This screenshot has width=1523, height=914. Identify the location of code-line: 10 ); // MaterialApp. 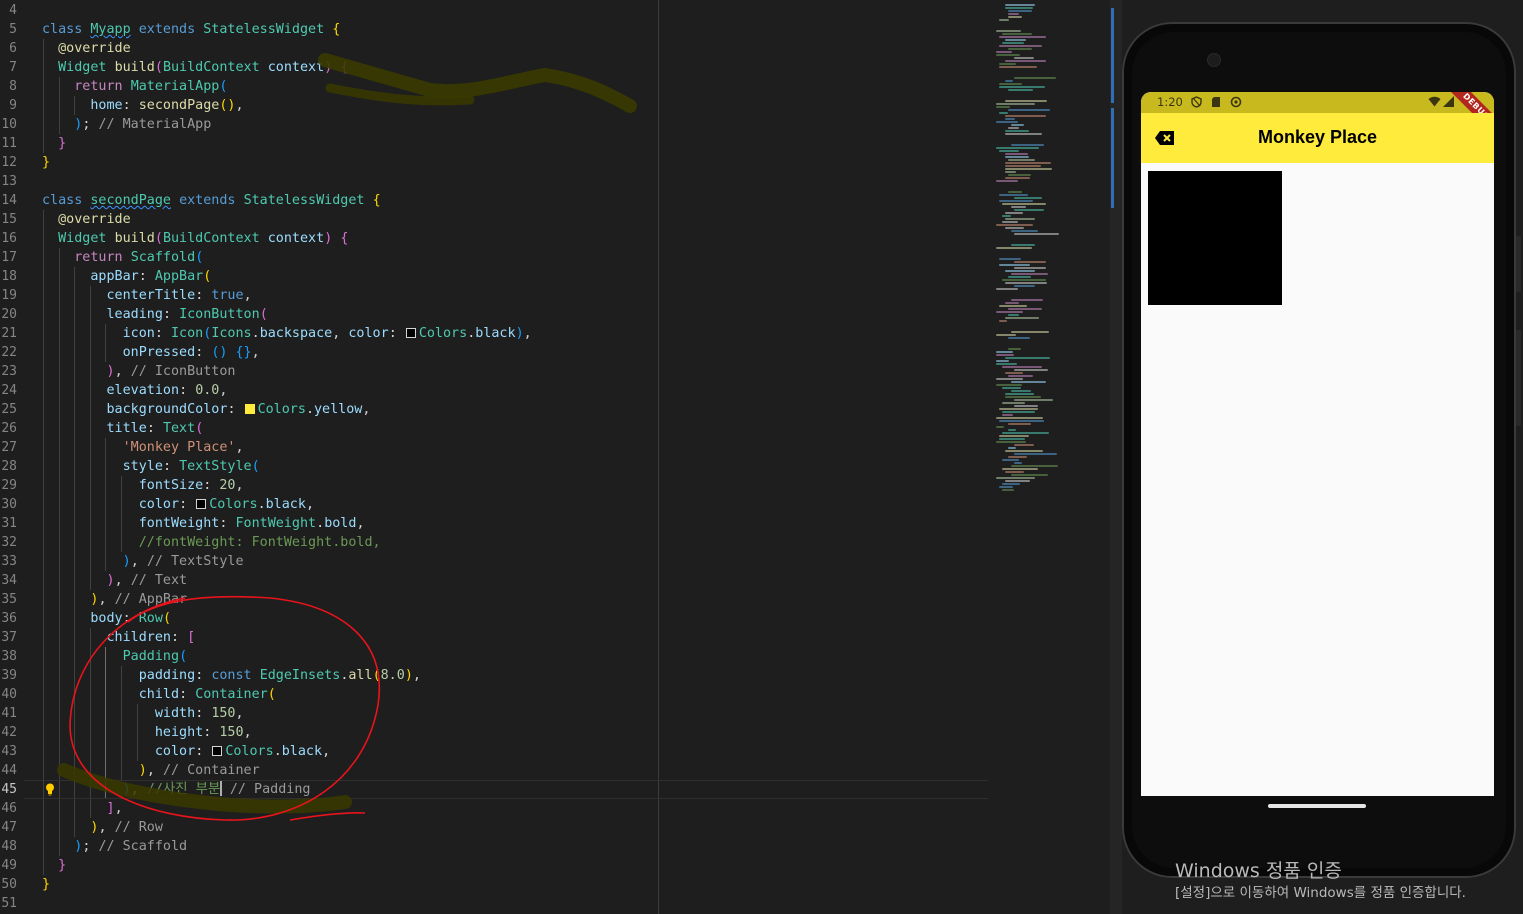
(500, 124).